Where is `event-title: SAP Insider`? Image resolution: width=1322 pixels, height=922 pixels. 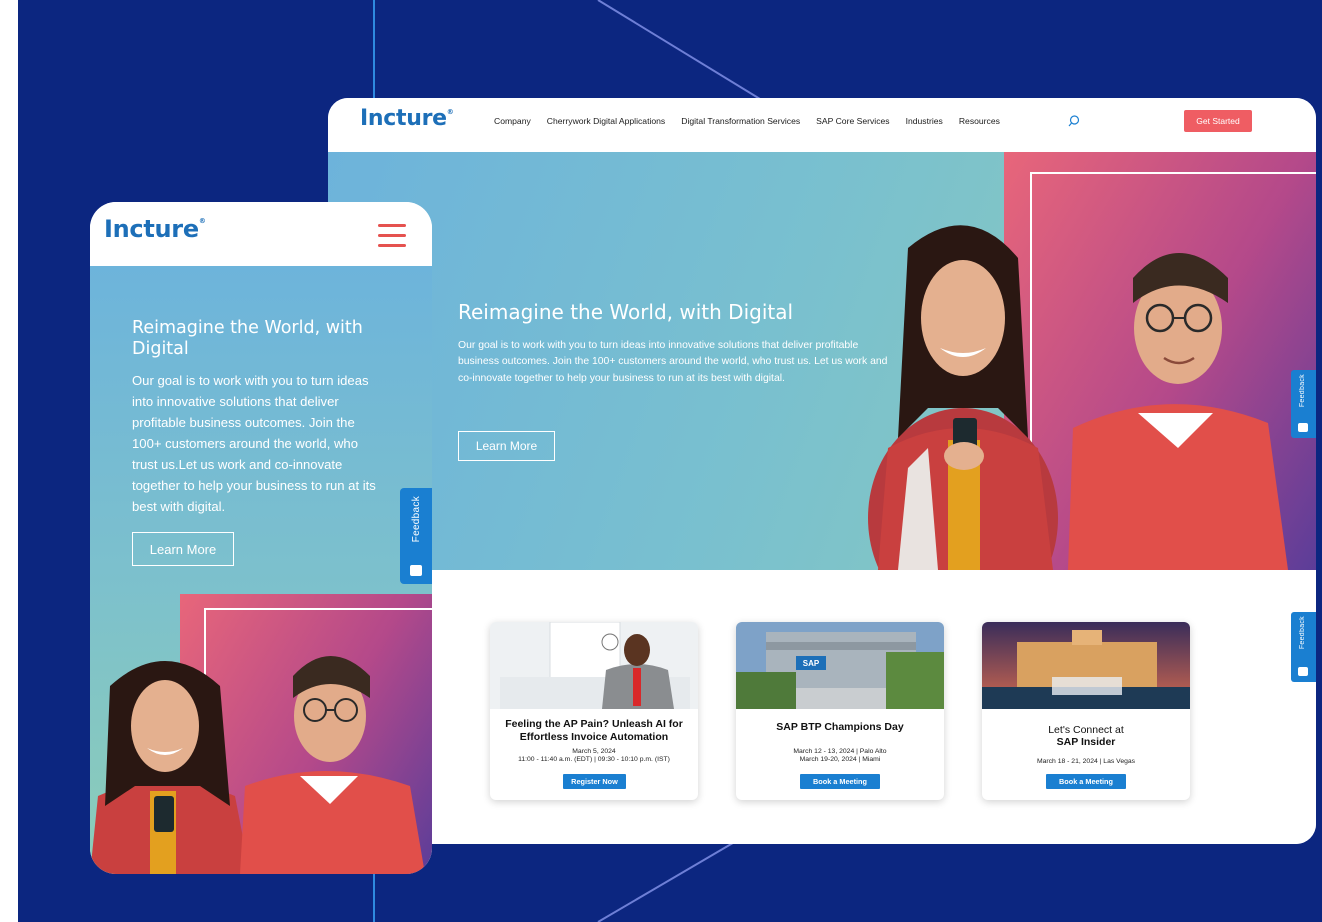 event-title: SAP Insider is located at coordinates (1086, 742).